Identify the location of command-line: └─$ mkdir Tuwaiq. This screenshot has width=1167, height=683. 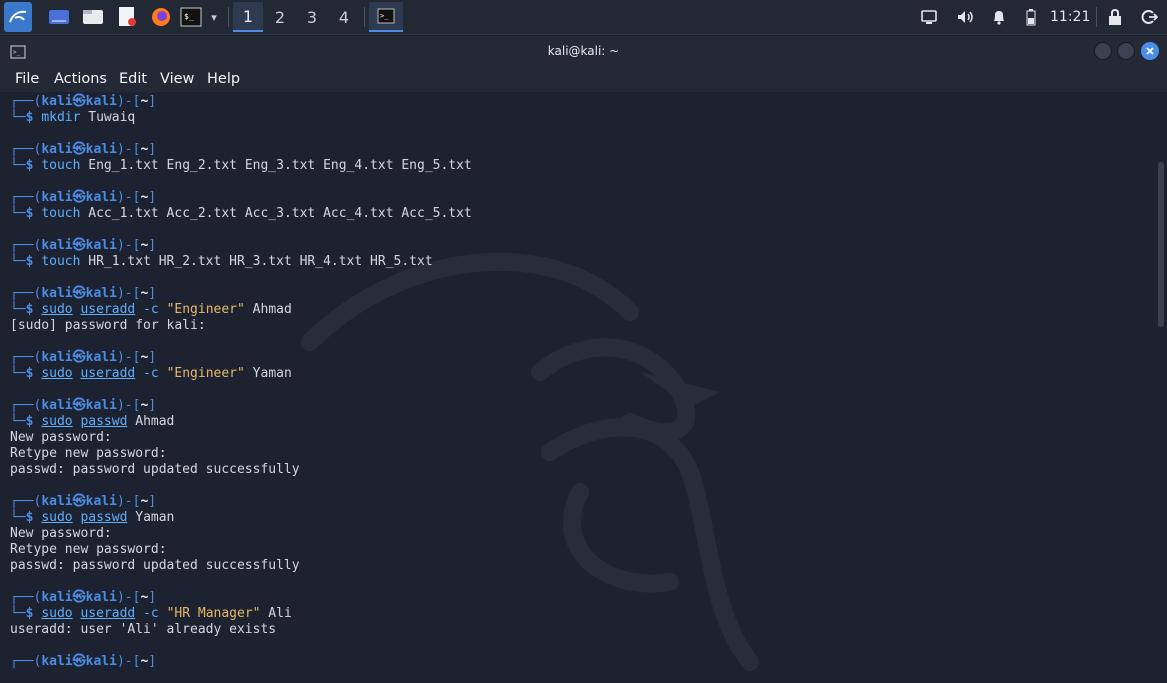
(241, 118).